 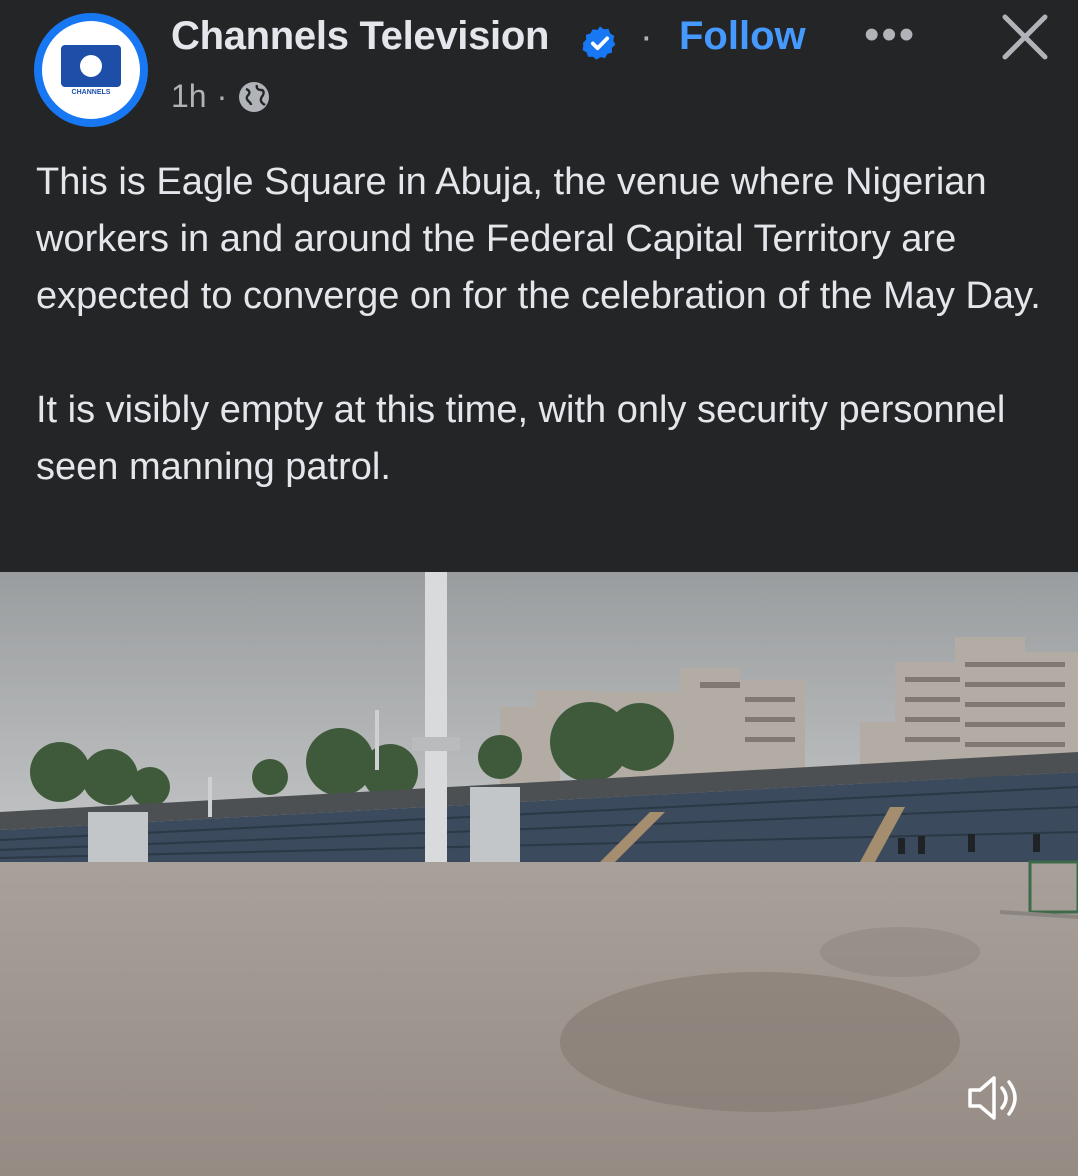 I want to click on logo-globe-shape, so click(x=91, y=65).